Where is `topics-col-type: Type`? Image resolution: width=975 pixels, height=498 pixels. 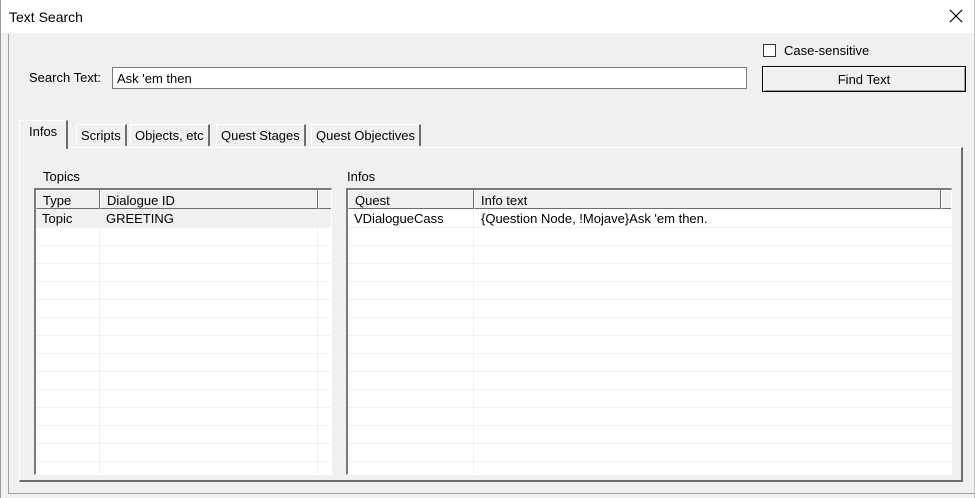
topics-col-type: Type is located at coordinates (68, 199).